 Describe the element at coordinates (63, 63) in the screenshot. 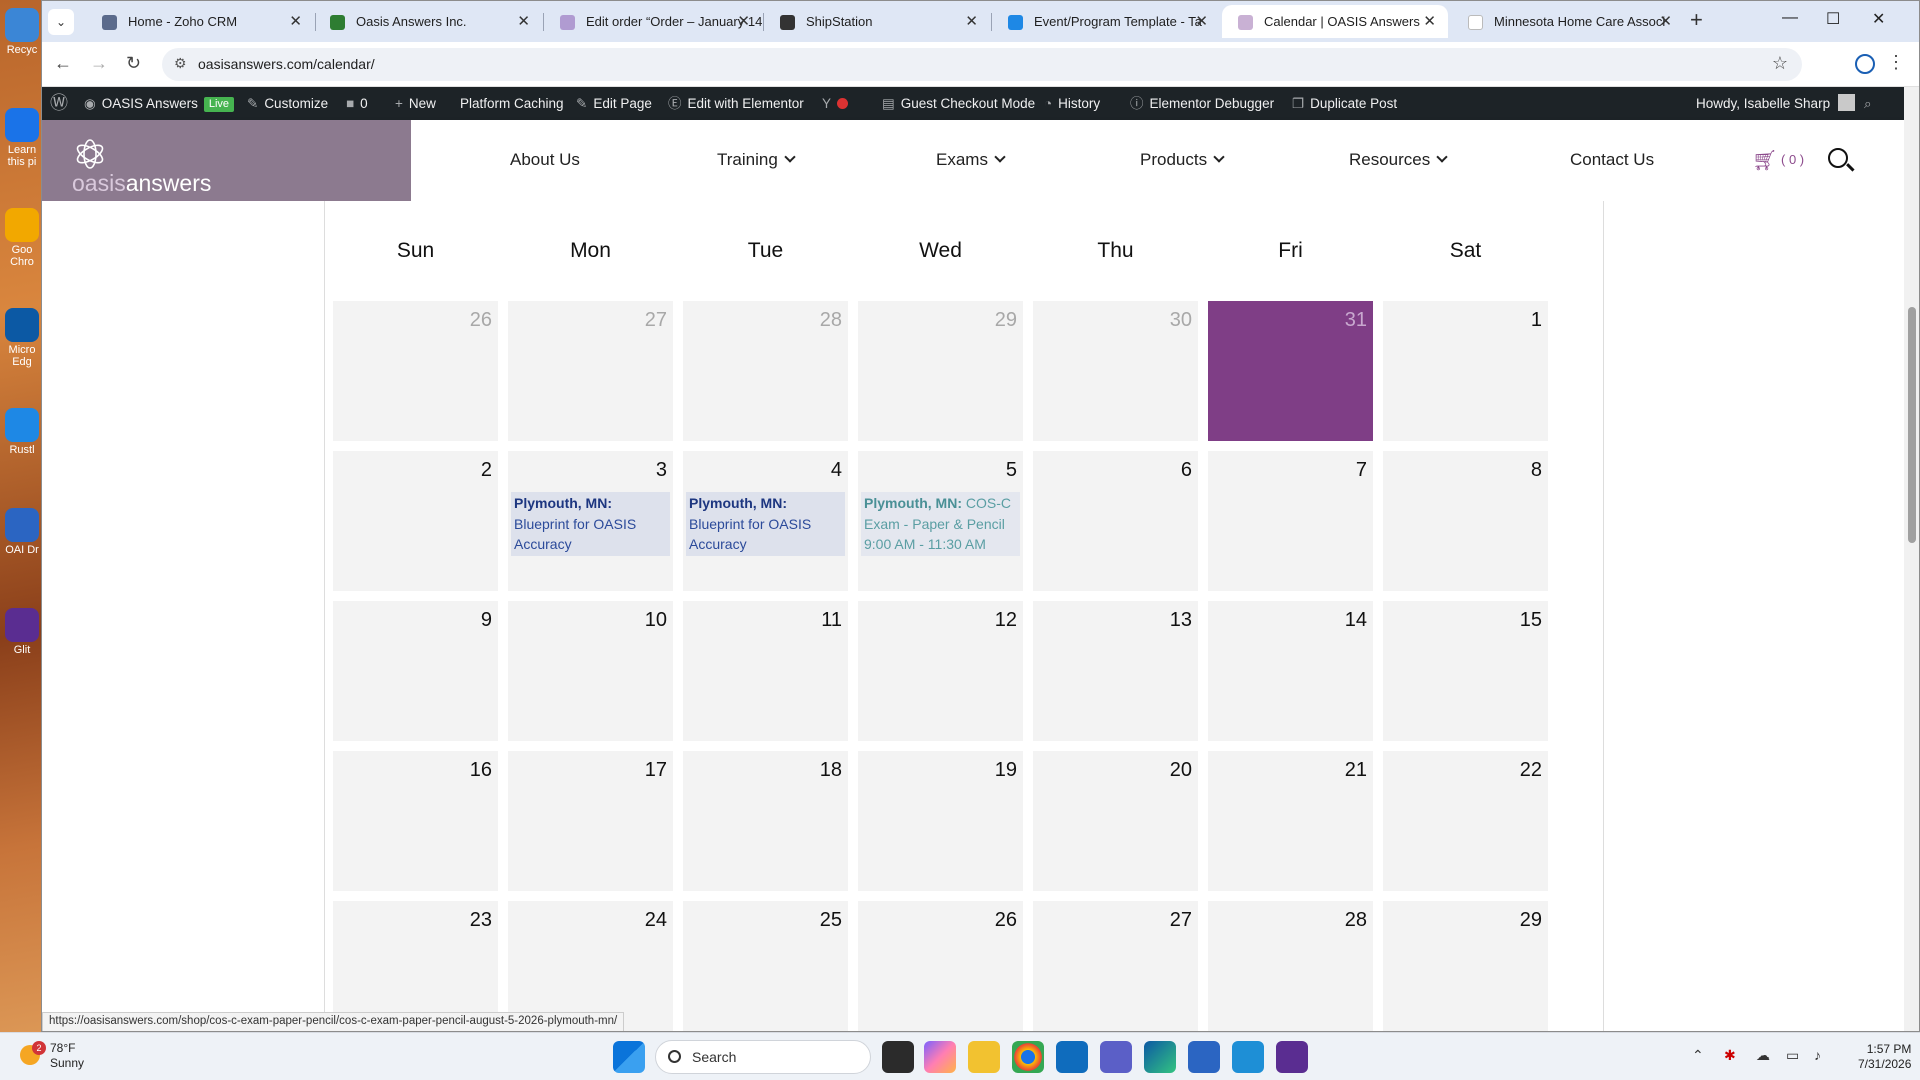

I see `back-icon: ←` at that location.